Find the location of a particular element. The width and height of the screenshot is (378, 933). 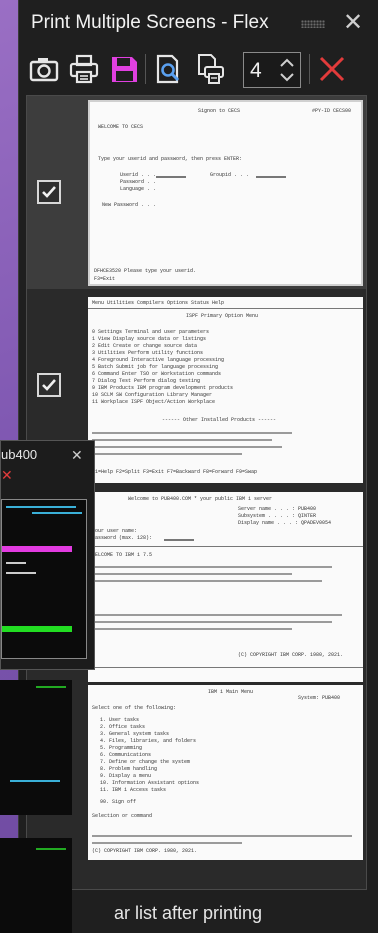

thumb-welcome-line: WELCOME TO IBM i 7.5 is located at coordinates (122, 555).